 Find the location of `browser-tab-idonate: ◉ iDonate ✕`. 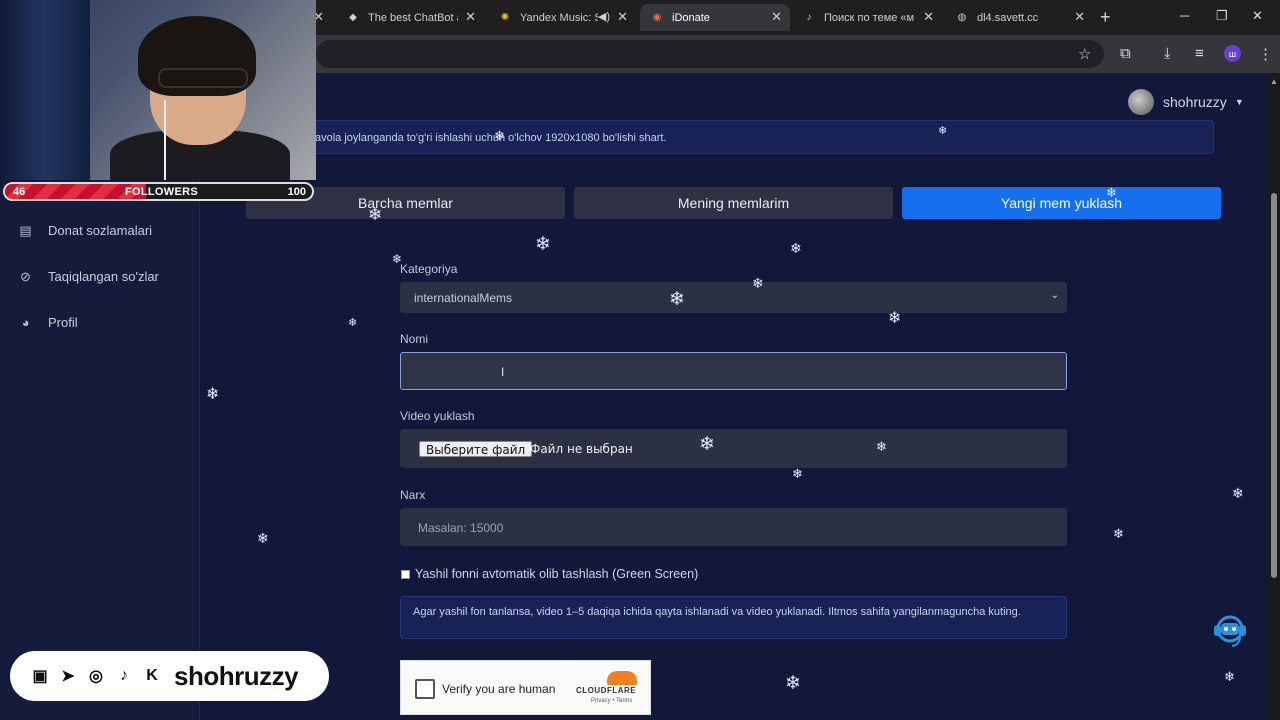

browser-tab-idonate: ◉ iDonate ✕ is located at coordinates (715, 17).